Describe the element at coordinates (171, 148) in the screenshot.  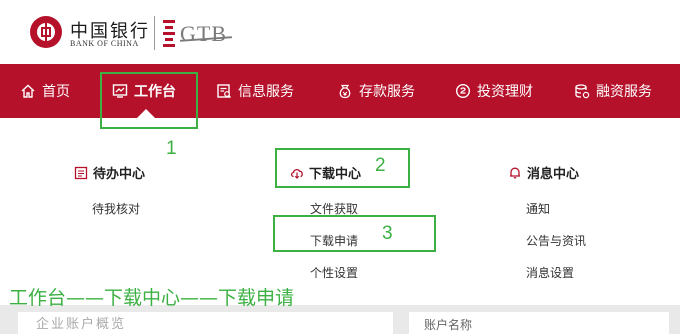
I see `annotation-step-1: 1` at that location.